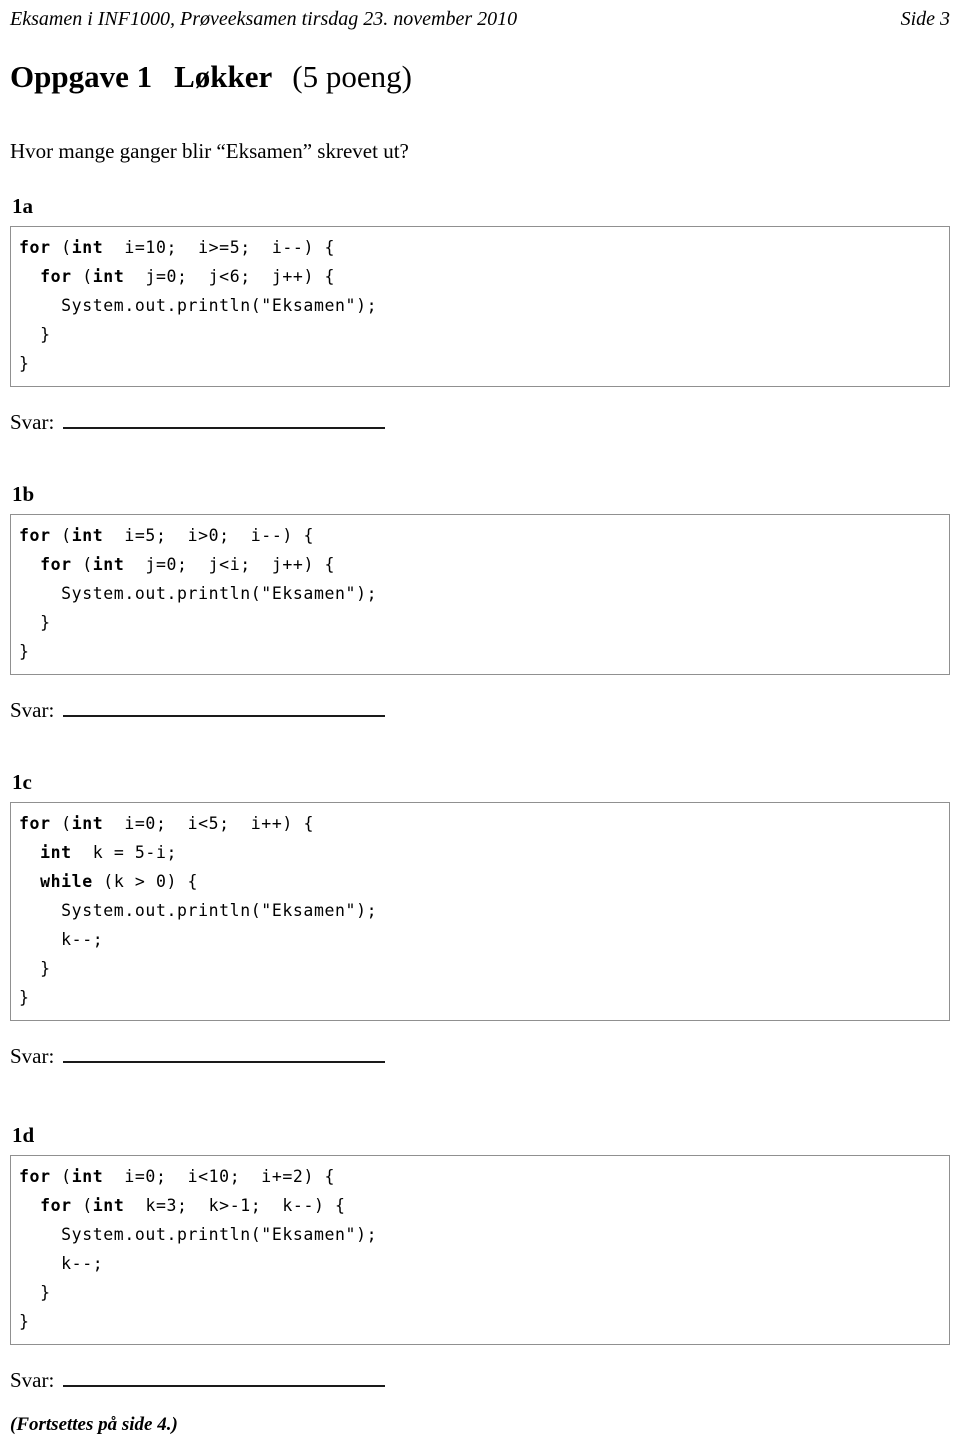  Describe the element at coordinates (81, 76) in the screenshot. I see `task-number: Oppgave 1` at that location.